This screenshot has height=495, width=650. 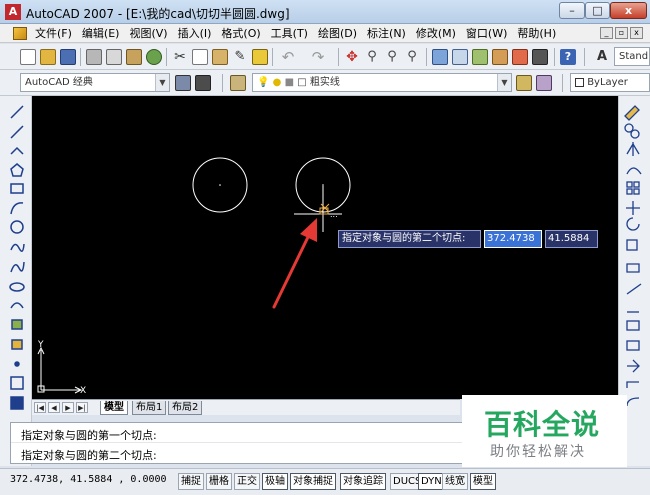 What do you see at coordinates (352, 57) in the screenshot?
I see `pan-icon: ✥` at bounding box center [352, 57].